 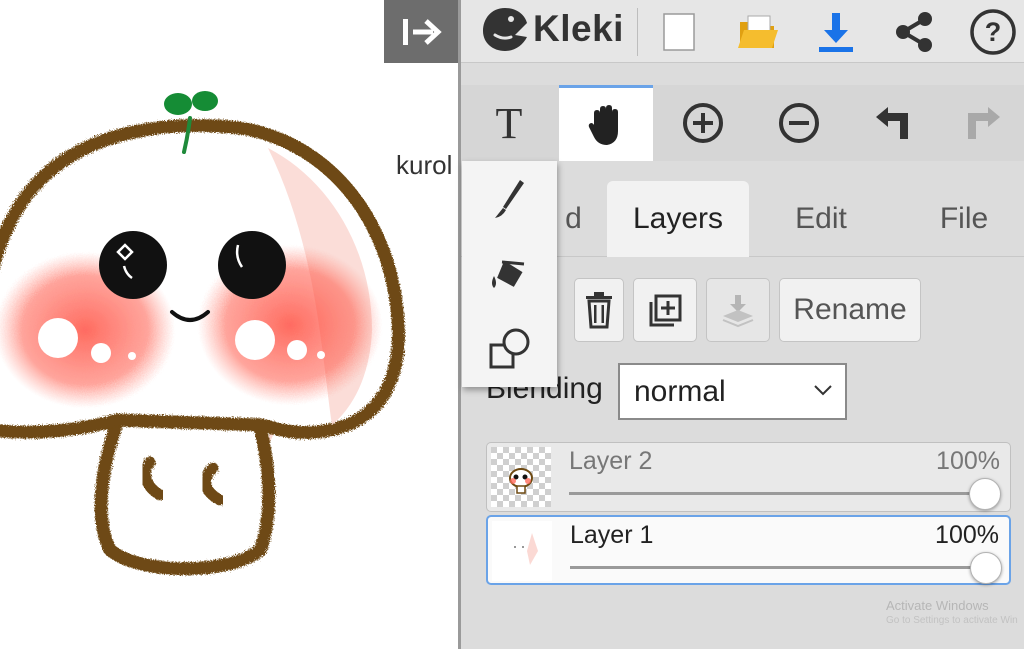 I want to click on top-bar: Kleki ?, so click(x=742, y=31).